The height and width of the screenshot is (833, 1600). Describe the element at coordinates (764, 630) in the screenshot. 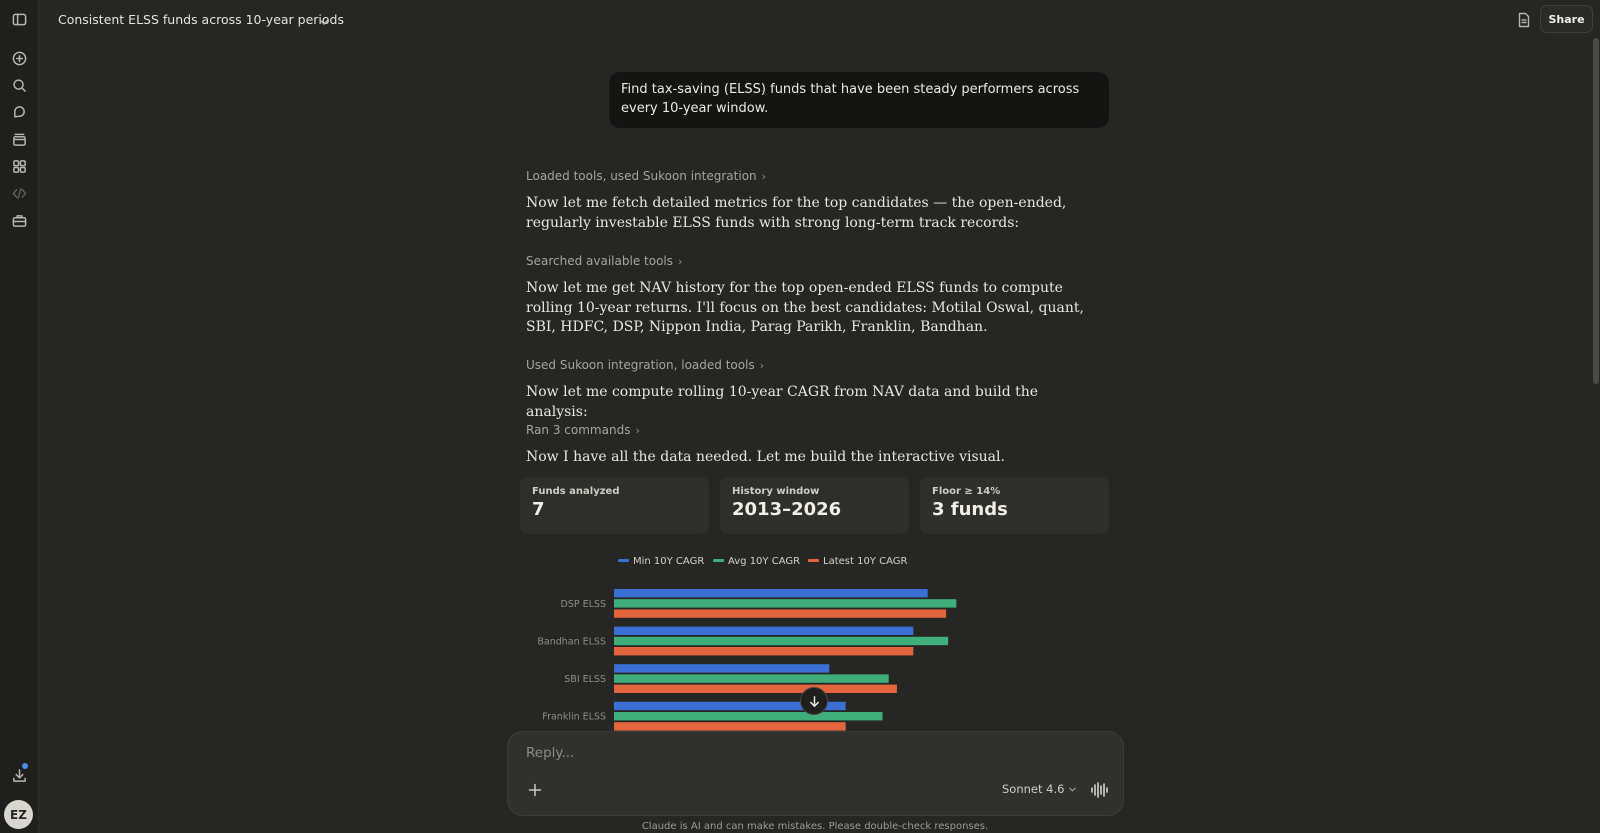

I see `bar-min-10y-cagr-bandhan-elss` at that location.